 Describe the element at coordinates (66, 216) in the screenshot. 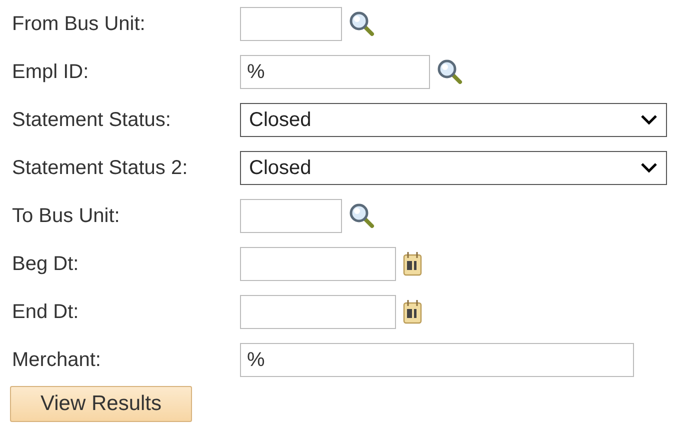

I see `field-label: To Bus Unit:` at that location.